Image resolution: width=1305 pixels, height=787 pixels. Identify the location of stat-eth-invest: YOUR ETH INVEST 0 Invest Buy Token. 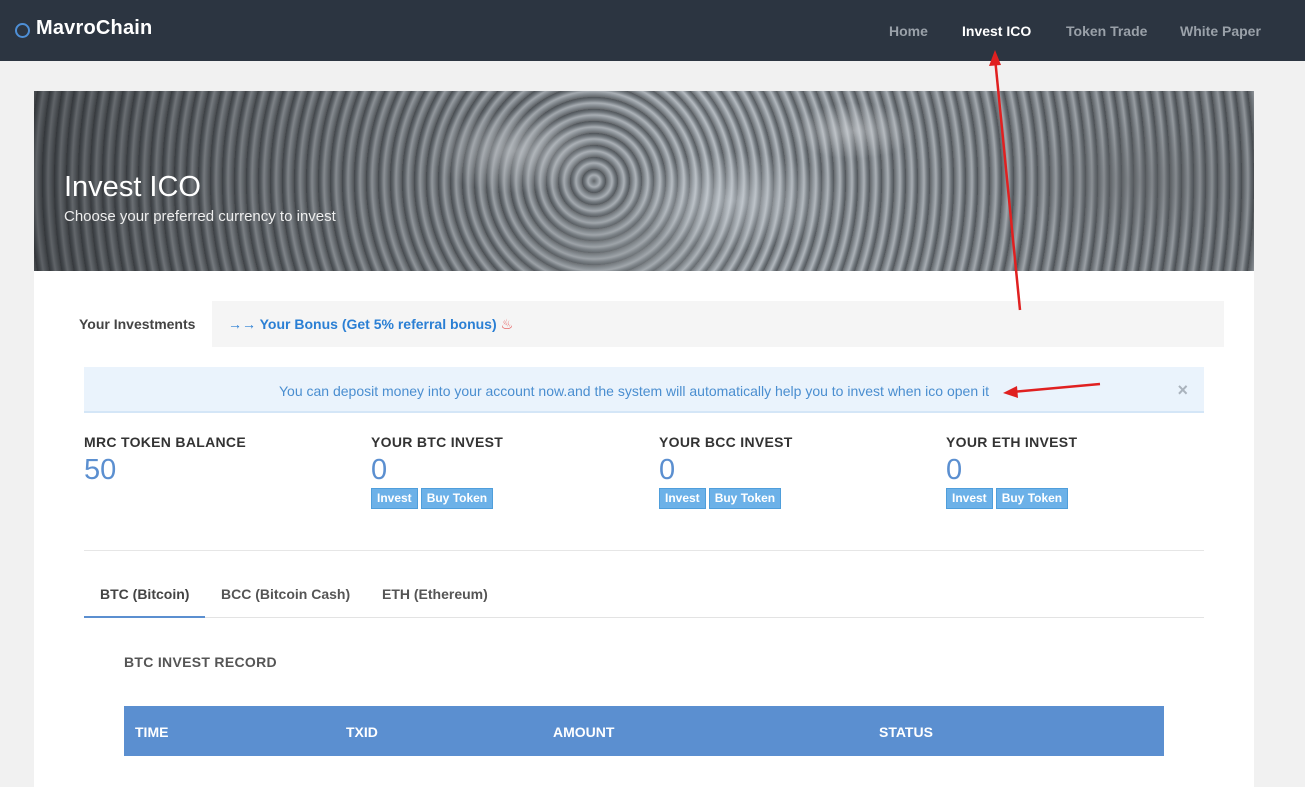
(1011, 471).